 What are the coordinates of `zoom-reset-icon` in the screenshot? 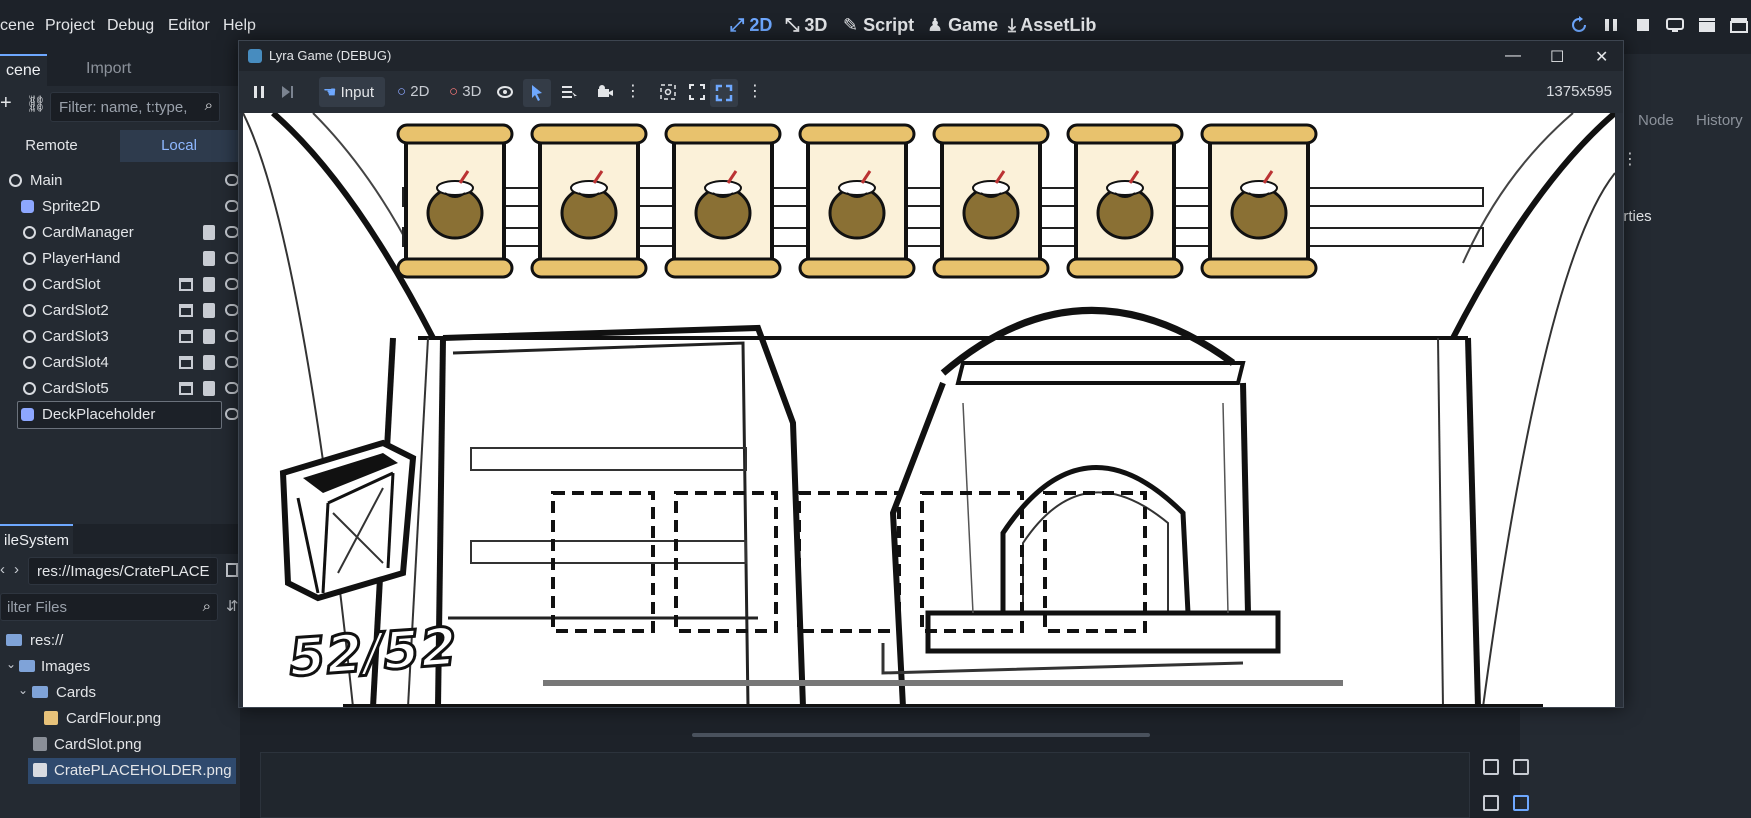 It's located at (668, 92).